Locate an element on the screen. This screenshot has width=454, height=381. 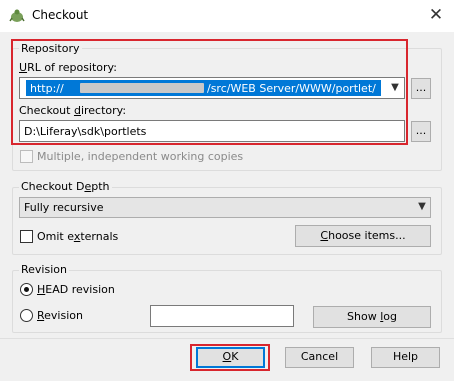
url-prefix: http:// is located at coordinates (47, 88).